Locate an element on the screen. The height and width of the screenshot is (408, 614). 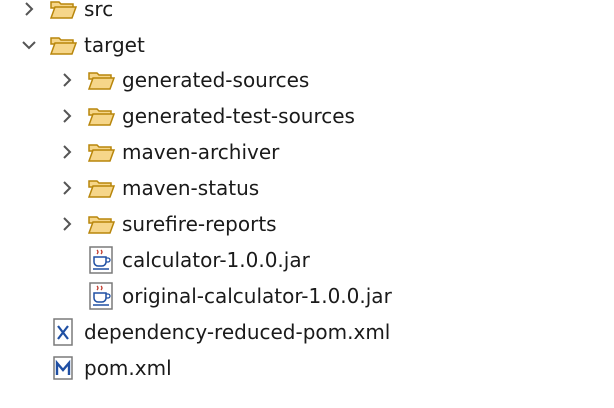
tree-item-maven-status: maven-status is located at coordinates (157, 188).